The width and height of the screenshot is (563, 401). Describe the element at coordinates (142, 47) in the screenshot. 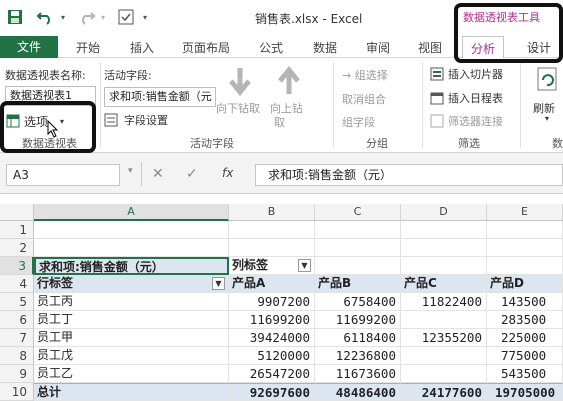

I see `tab-insert: 插入` at that location.